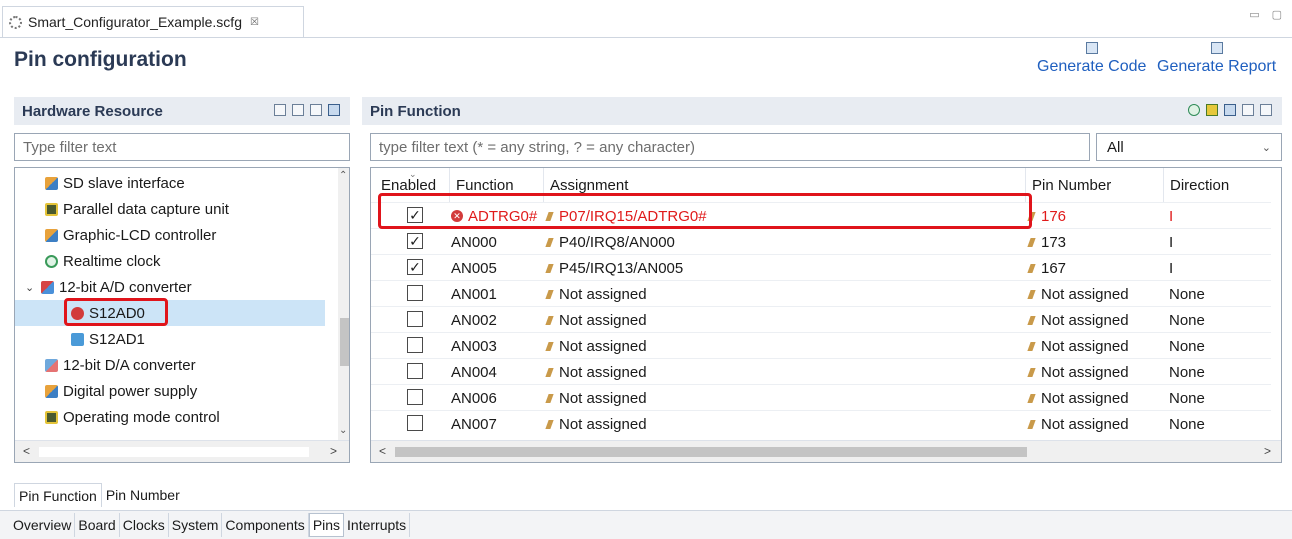 This screenshot has height=539, width=1292. Describe the element at coordinates (549, 424) in the screenshot. I see `pencil-icon` at that location.